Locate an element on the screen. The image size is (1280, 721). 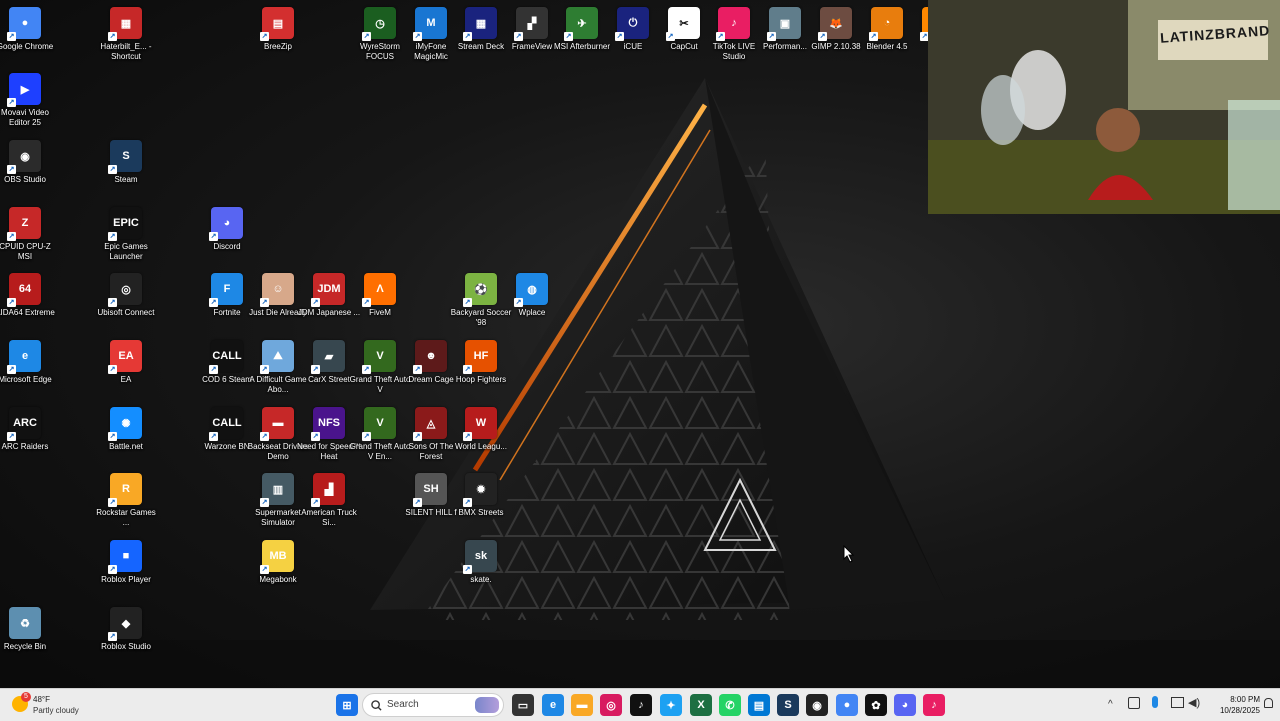
chrome-icon: ● ↗ is located at coordinates (24, 24).